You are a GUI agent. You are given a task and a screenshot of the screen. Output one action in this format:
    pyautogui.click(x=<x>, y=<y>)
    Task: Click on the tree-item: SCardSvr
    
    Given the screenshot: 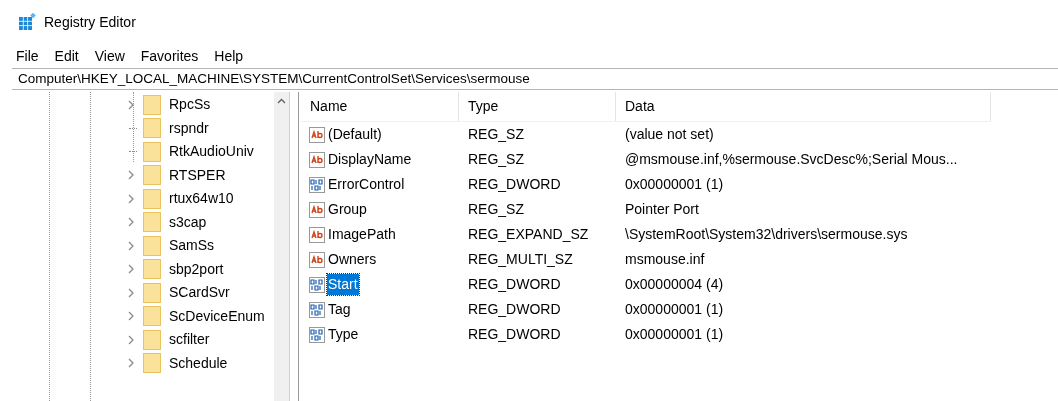 What is the action you would take?
    pyautogui.click(x=199, y=293)
    